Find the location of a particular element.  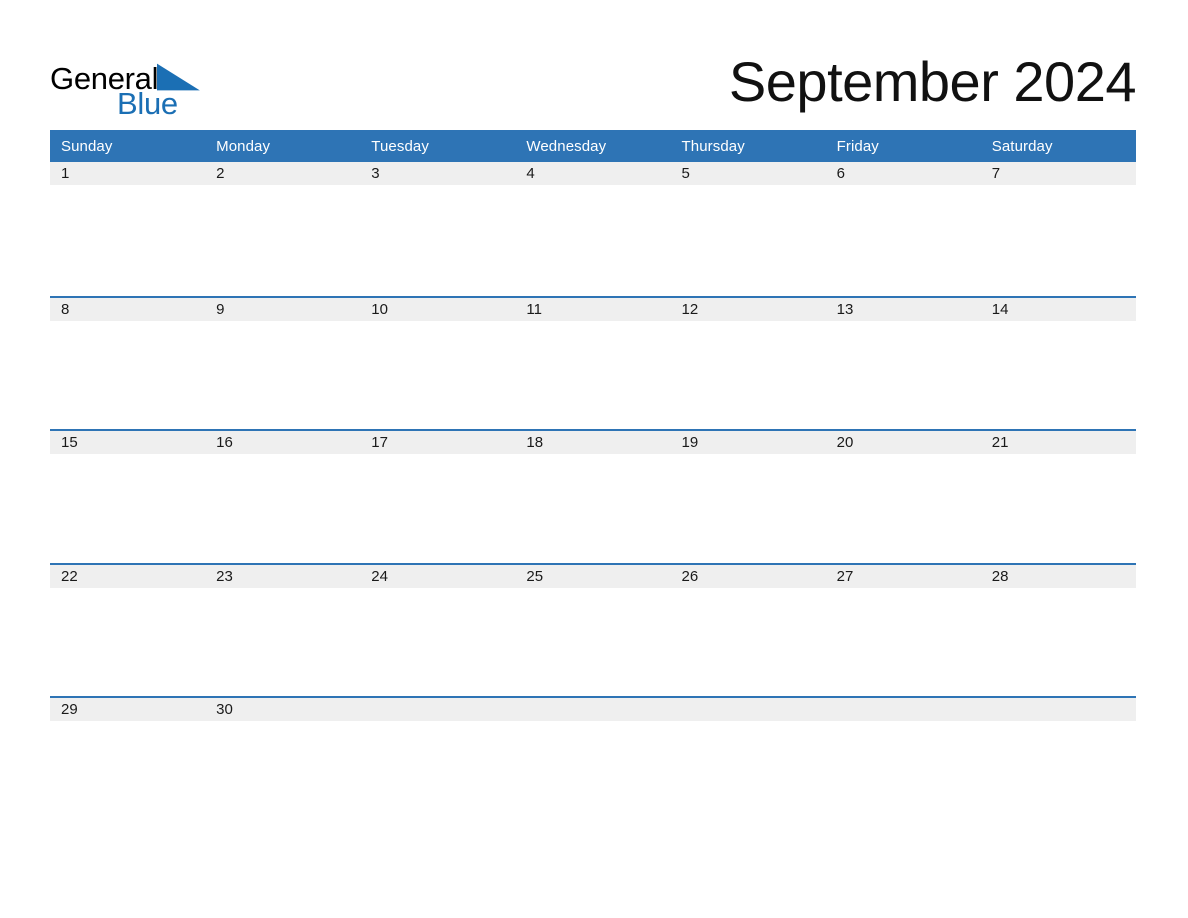

week-date-band: 8 9 10 11 12 13 14 is located at coordinates (593, 309).